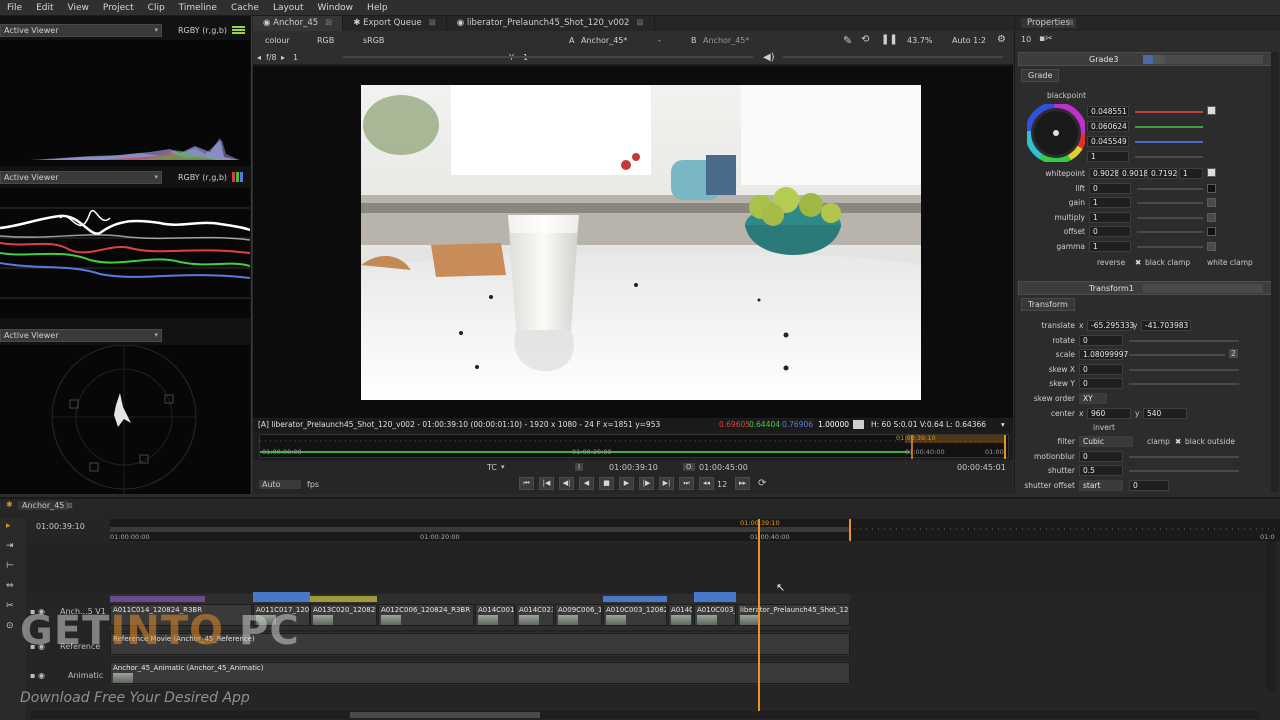 This screenshot has height=720, width=1280. Describe the element at coordinates (85, 675) in the screenshot. I see `track-name-animatic: Animatic` at that location.